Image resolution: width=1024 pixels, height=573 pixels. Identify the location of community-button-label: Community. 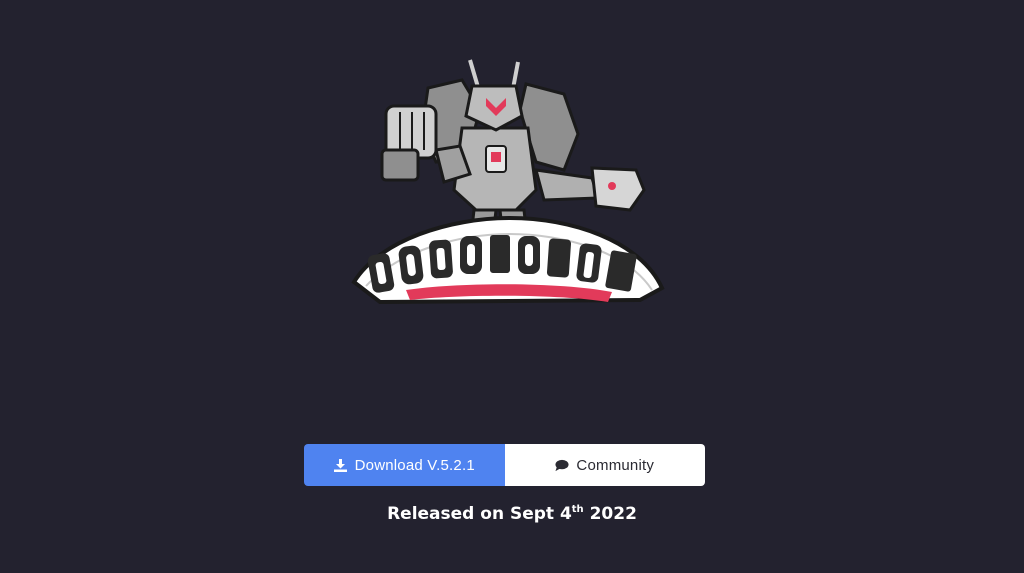
(615, 465).